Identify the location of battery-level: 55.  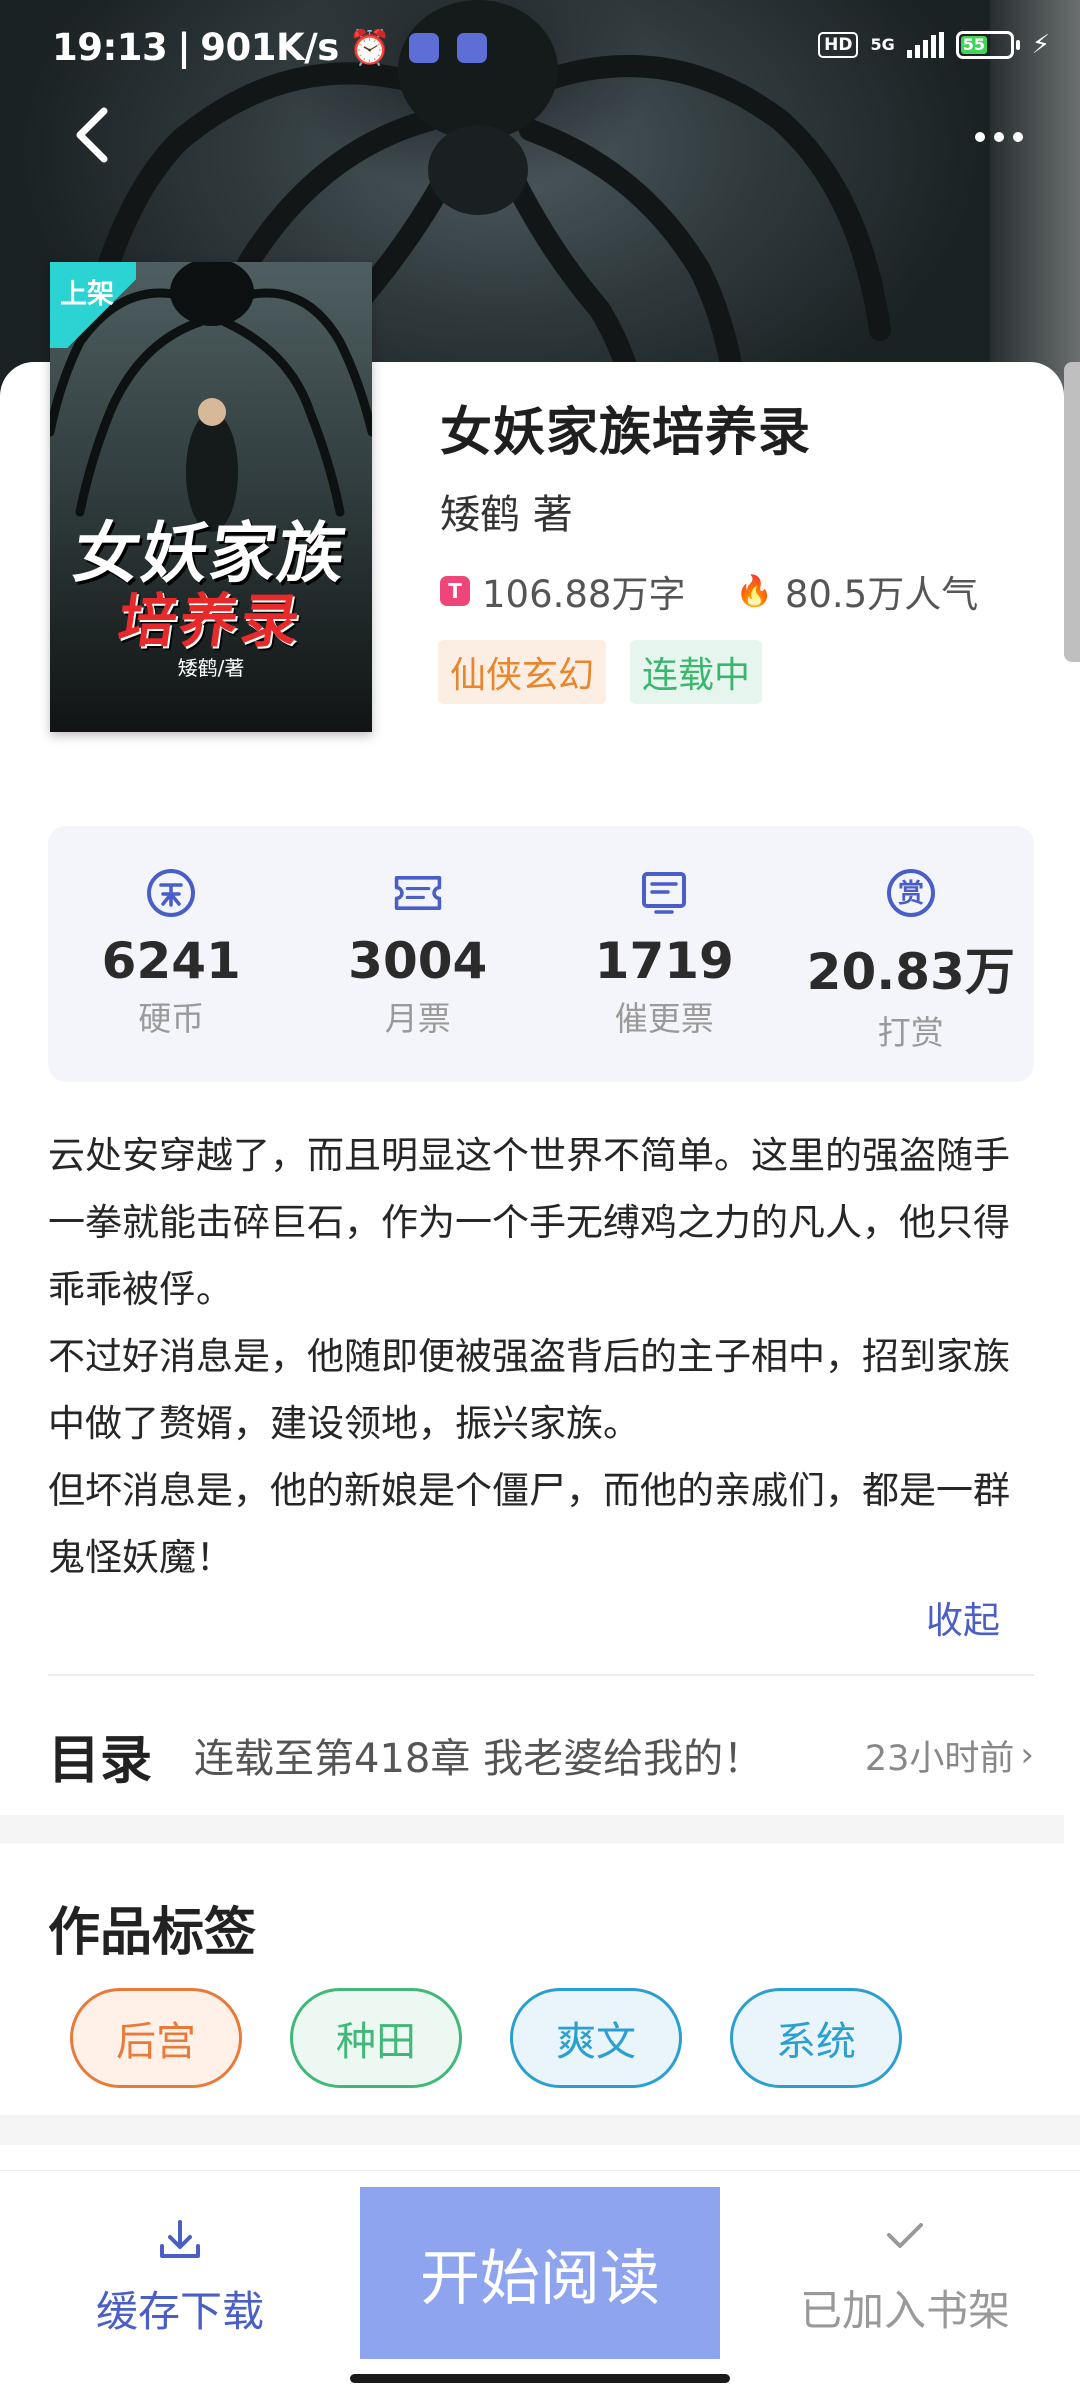
(974, 45).